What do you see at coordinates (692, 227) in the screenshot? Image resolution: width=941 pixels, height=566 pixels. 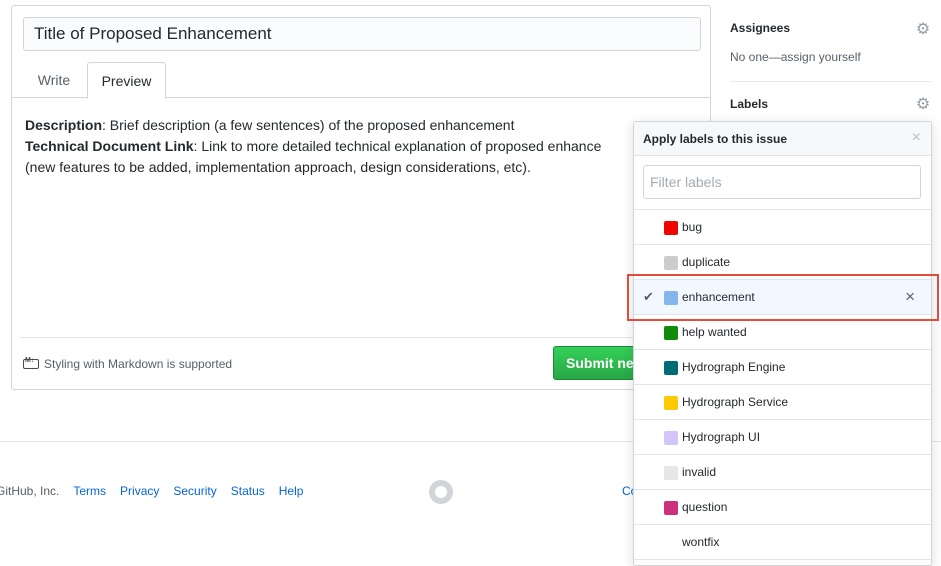 I see `label-name: bug` at bounding box center [692, 227].